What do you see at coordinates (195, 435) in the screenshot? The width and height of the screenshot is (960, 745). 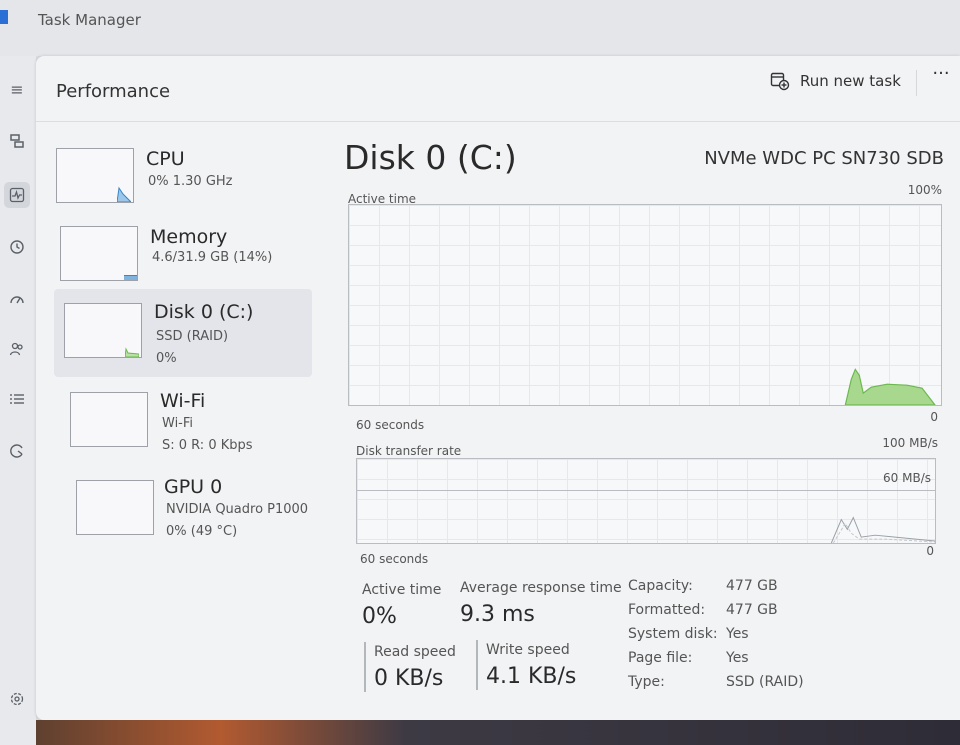 I see `device-item-wifi: Wi-Fi Wi-Fi S: 0 R: 0 Kbps` at bounding box center [195, 435].